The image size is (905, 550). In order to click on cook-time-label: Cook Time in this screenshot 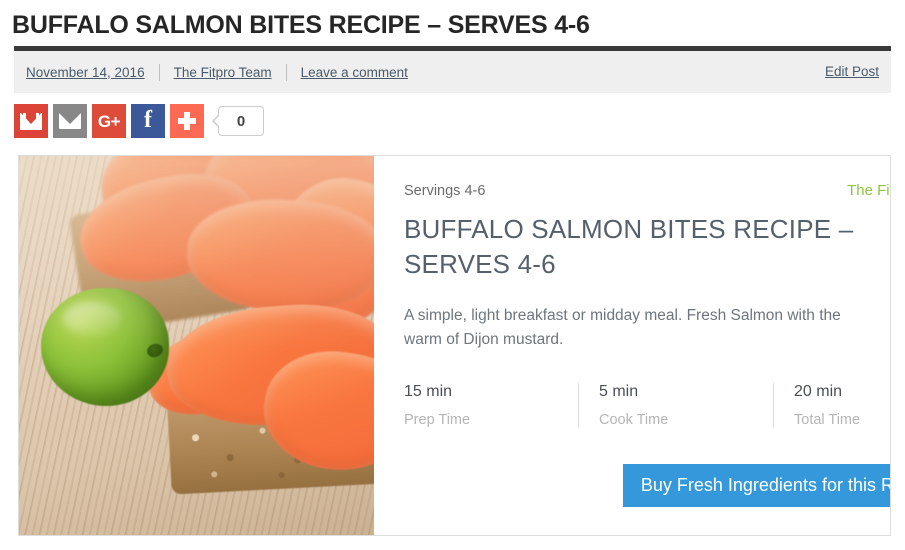, I will do `click(634, 420)`.